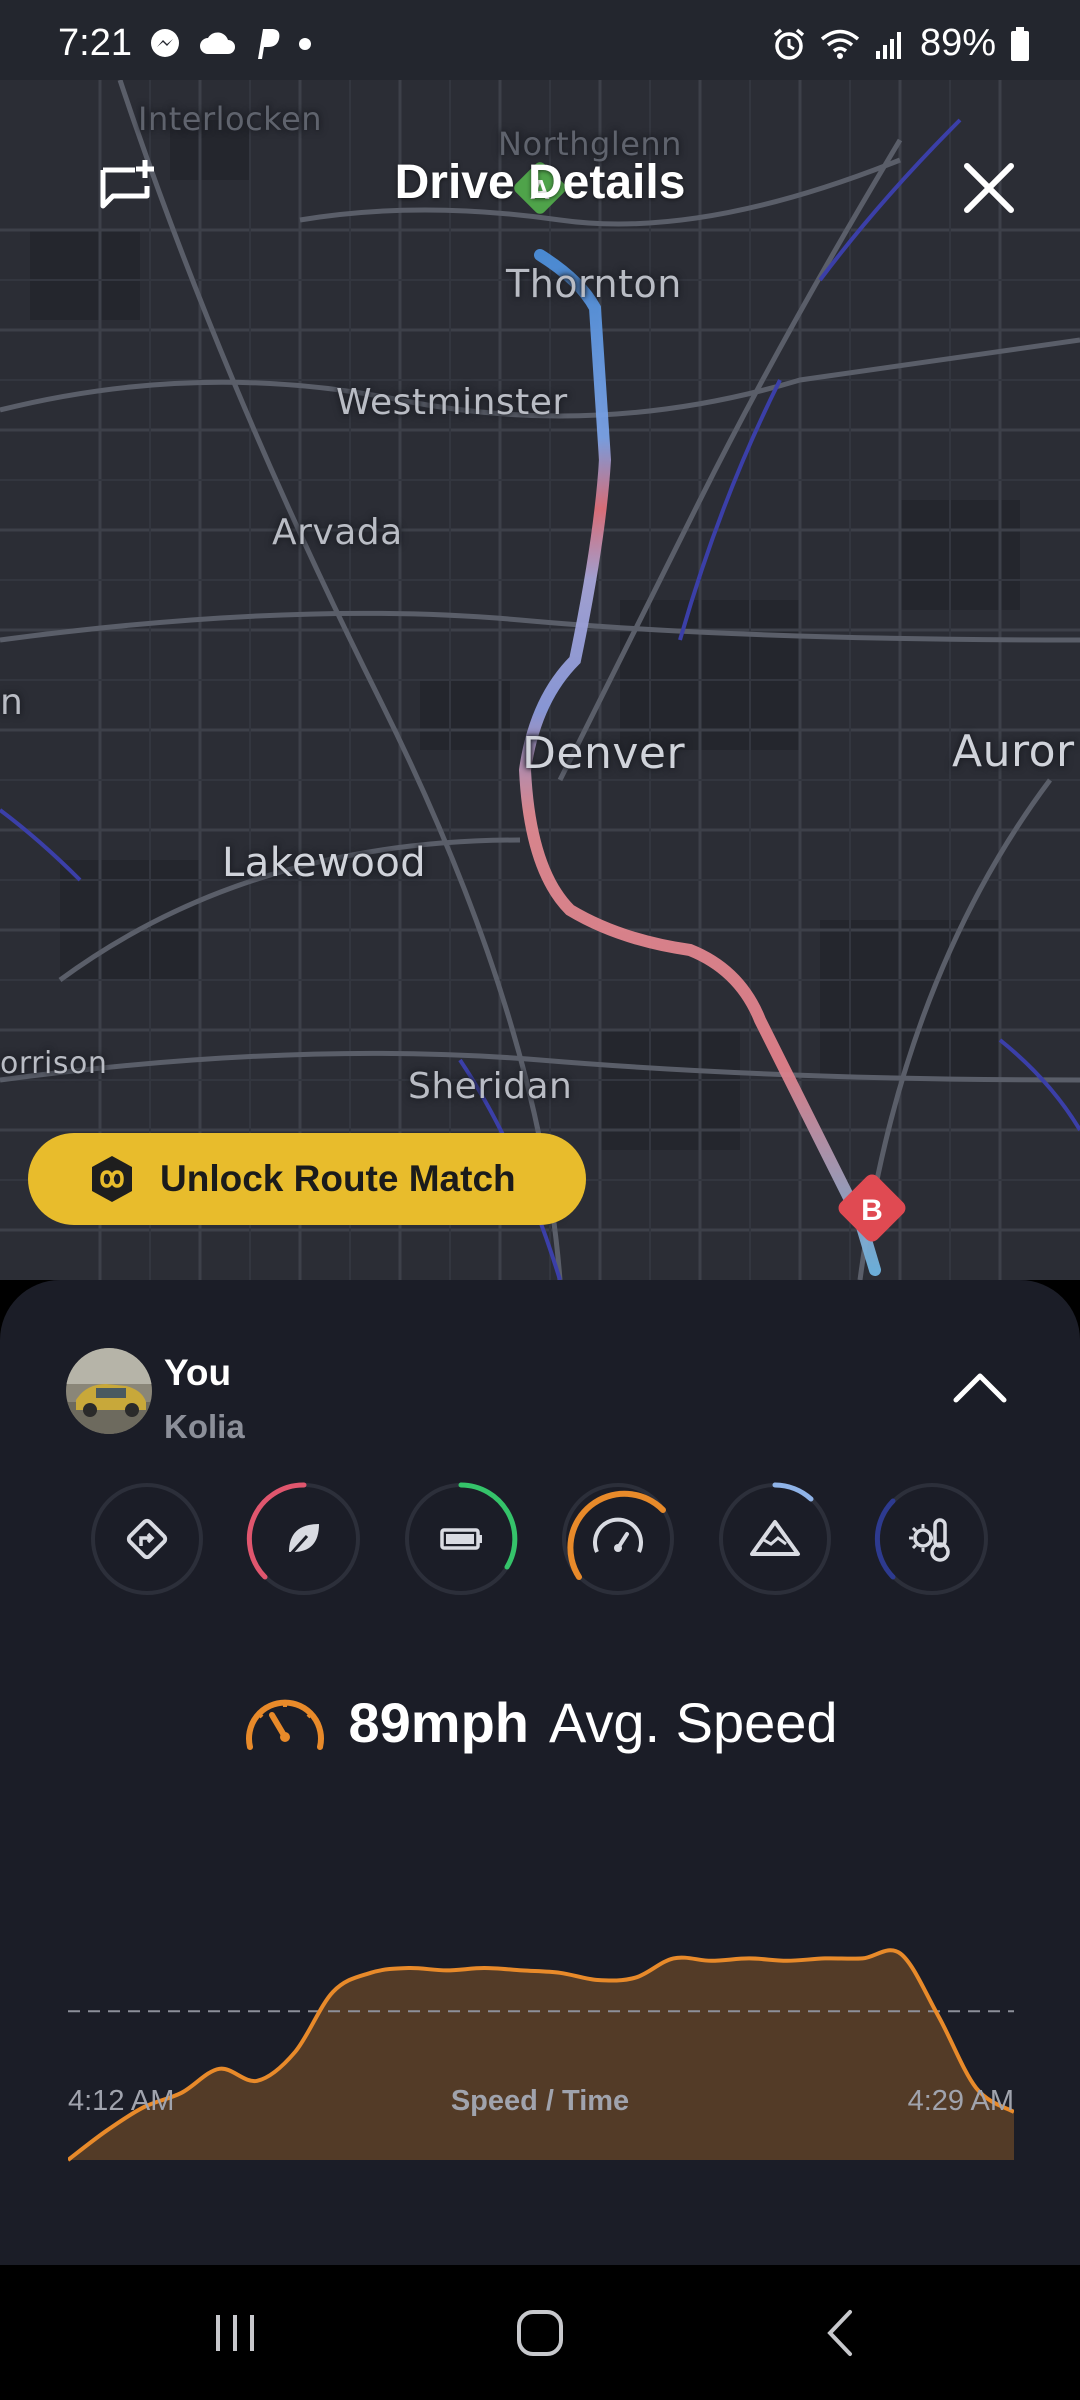  What do you see at coordinates (204, 1426) in the screenshot?
I see `user-subtitle: Kolia` at bounding box center [204, 1426].